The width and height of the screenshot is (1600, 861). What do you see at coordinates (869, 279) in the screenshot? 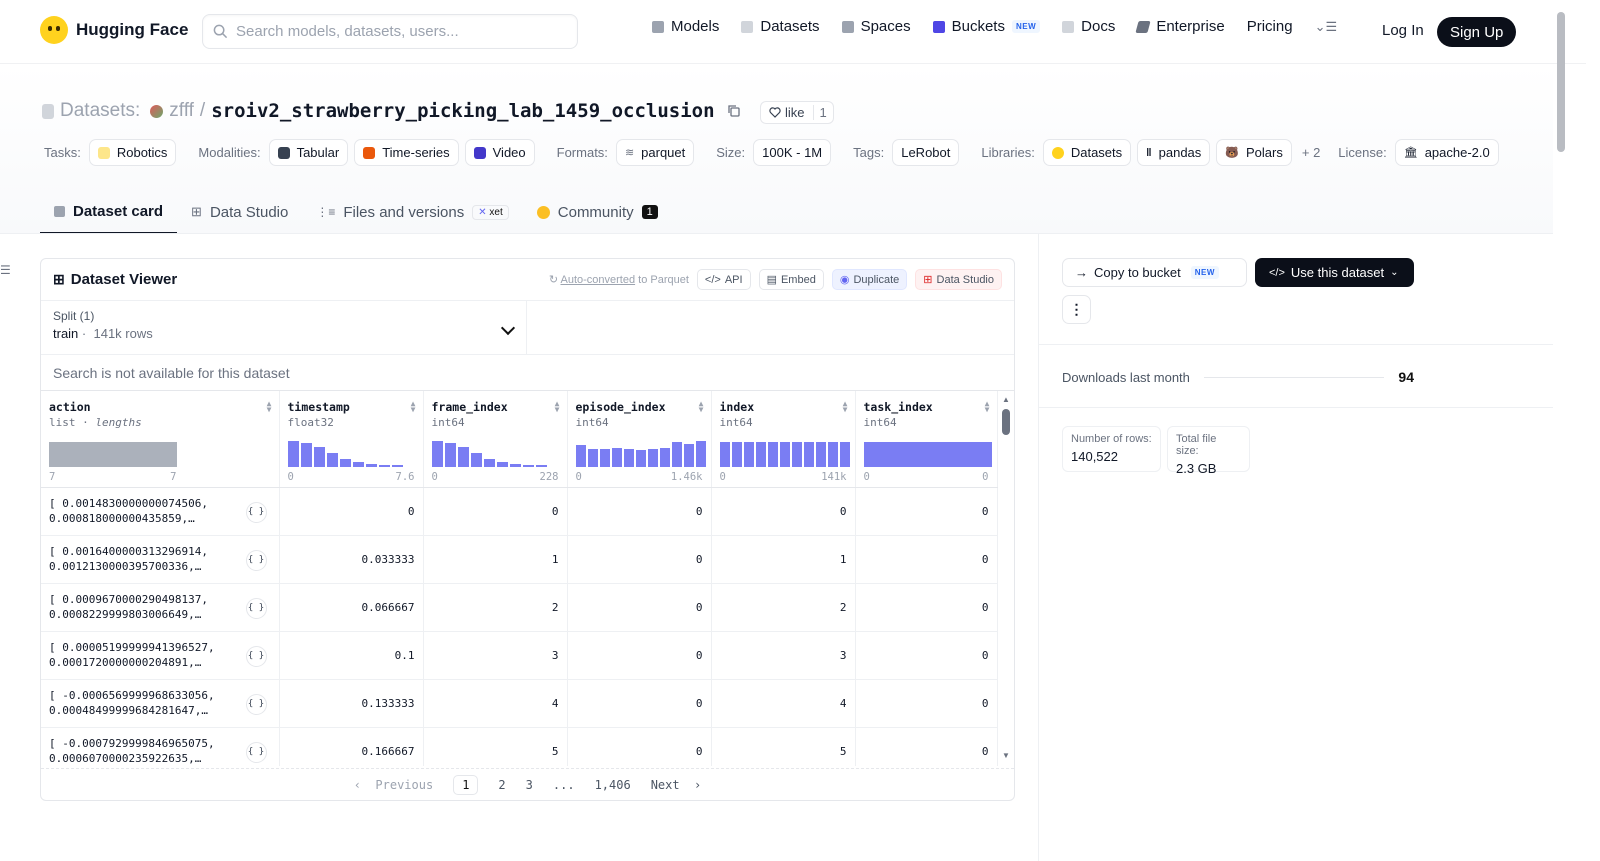
I see `duplicate-button: ◉ Duplicate` at bounding box center [869, 279].